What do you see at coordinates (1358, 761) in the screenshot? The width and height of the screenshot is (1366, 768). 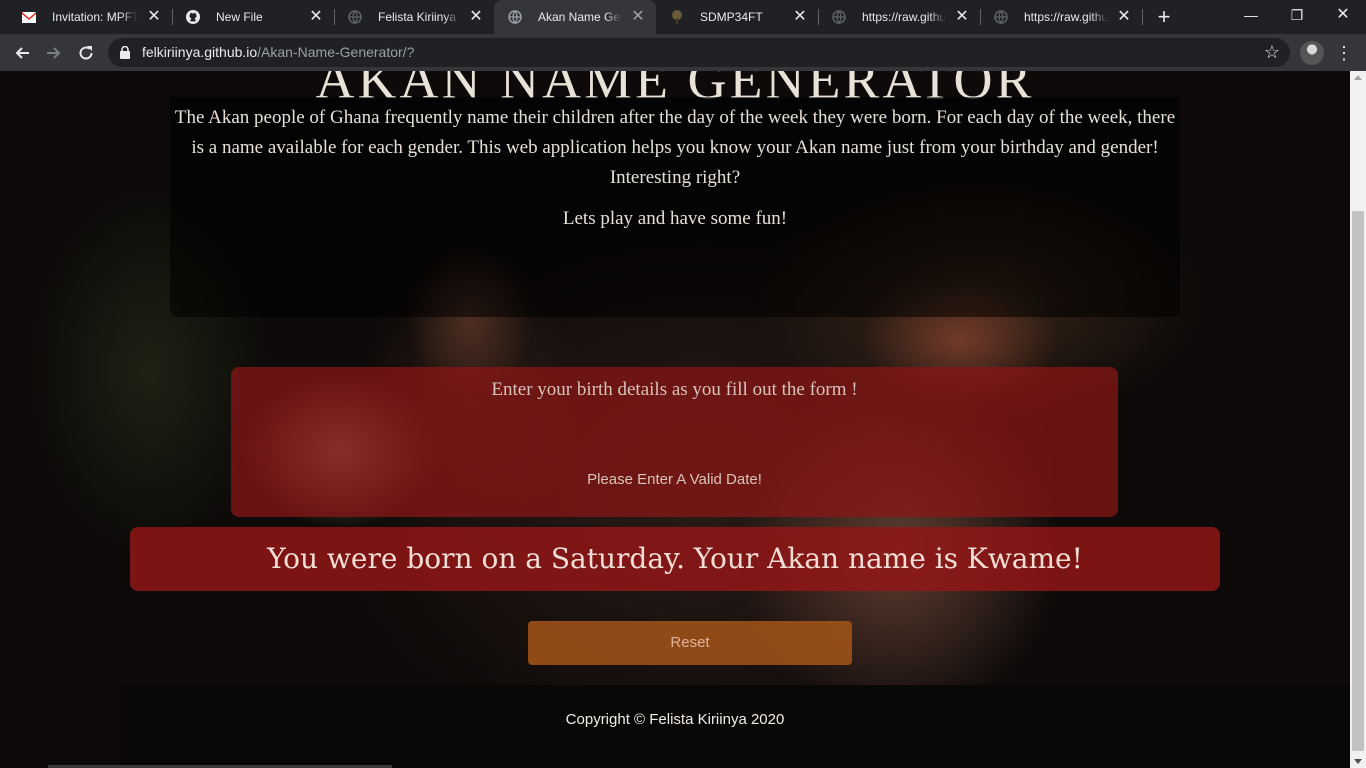 I see `scroll-down-icon` at bounding box center [1358, 761].